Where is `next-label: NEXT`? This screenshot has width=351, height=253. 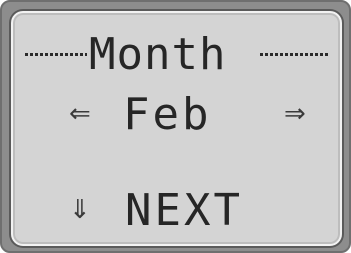
next-label: NEXT is located at coordinates (184, 210).